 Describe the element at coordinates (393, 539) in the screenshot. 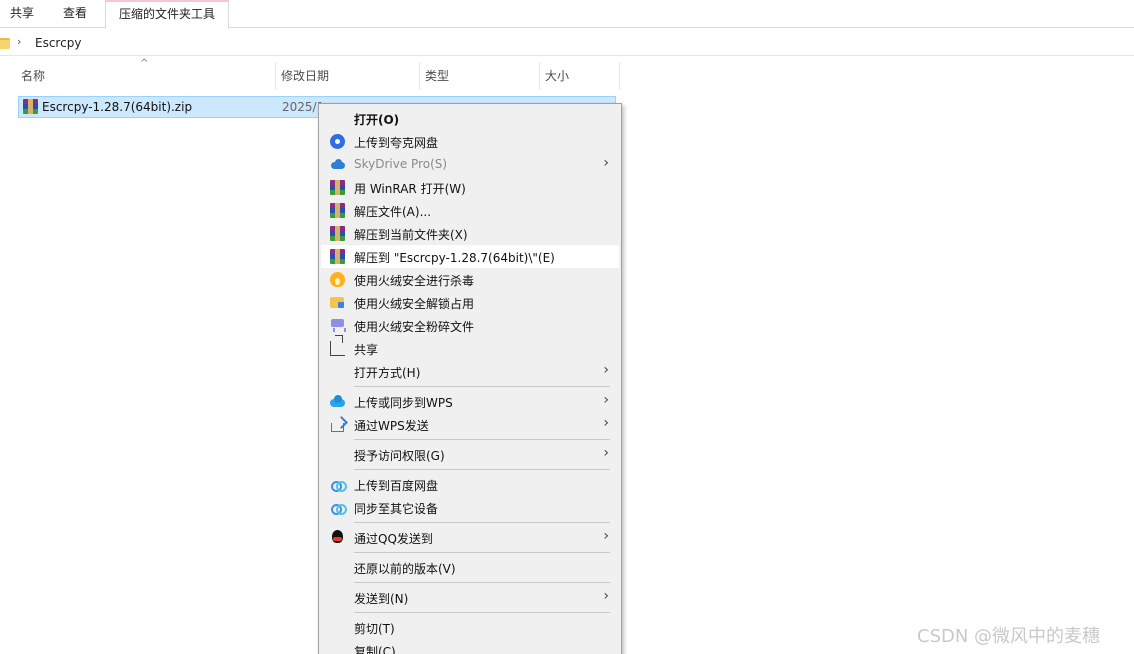

I see `menu-item-label: 通过QQ发送到` at that location.